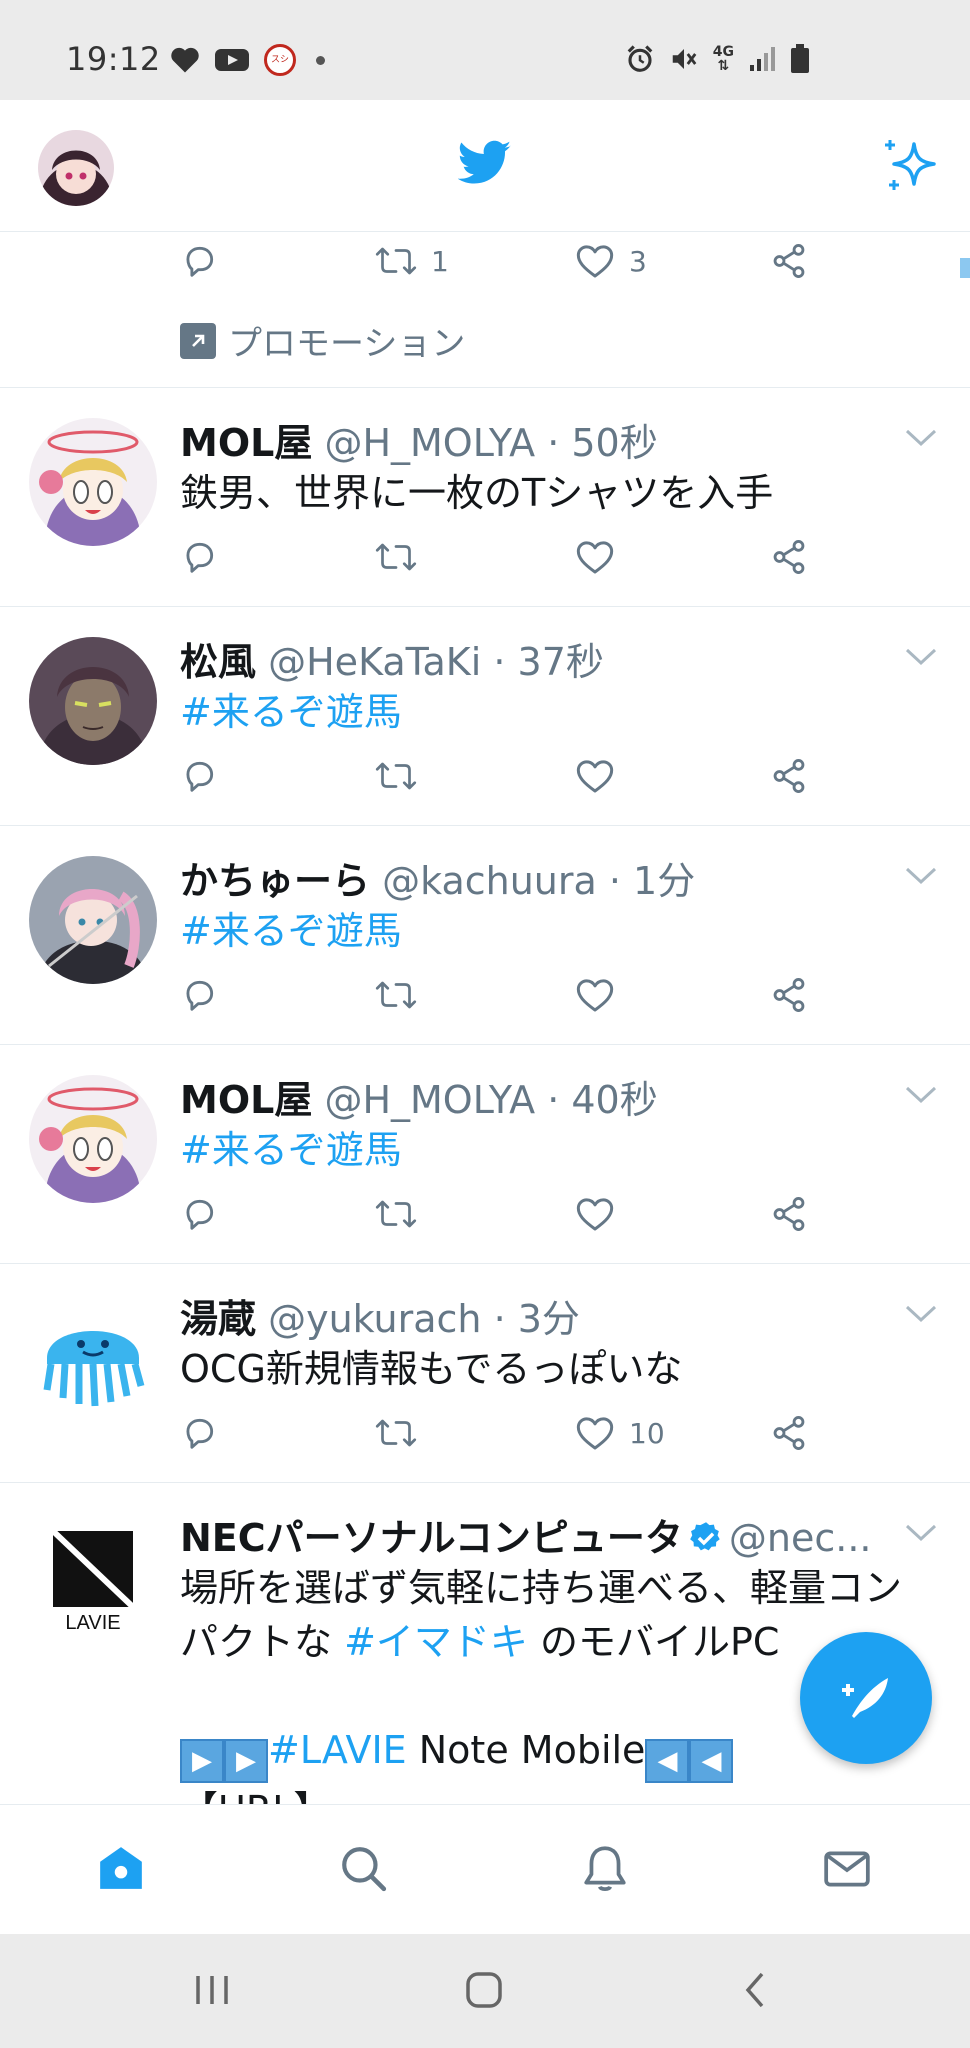 This screenshot has height=2048, width=970. What do you see at coordinates (431, 1538) in the screenshot?
I see `display-name: NECパーソナルコンピュータ` at bounding box center [431, 1538].